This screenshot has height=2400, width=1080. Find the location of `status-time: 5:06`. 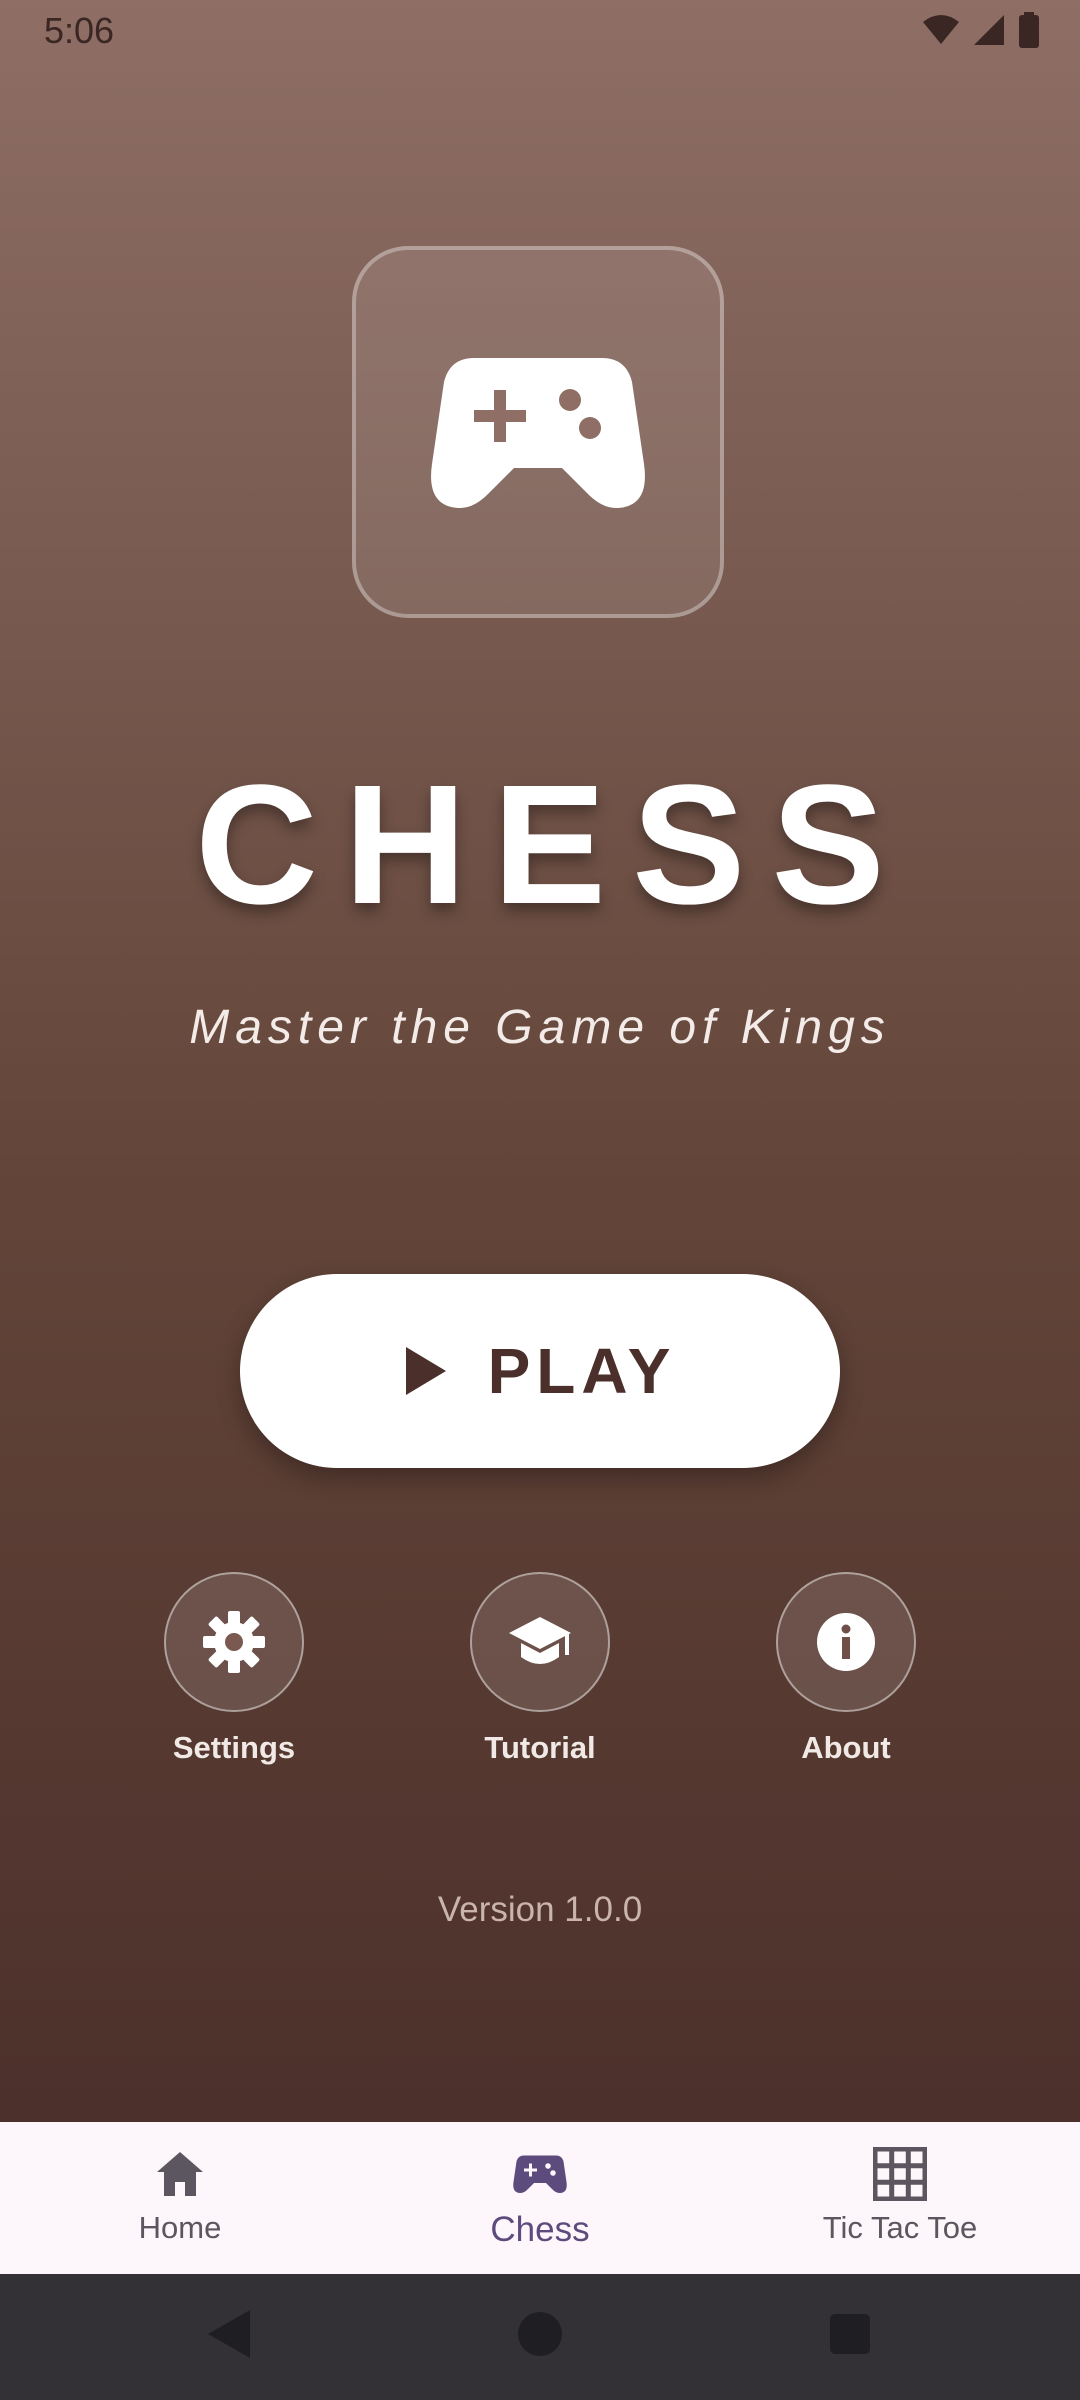

status-time: 5:06 is located at coordinates (79, 30).